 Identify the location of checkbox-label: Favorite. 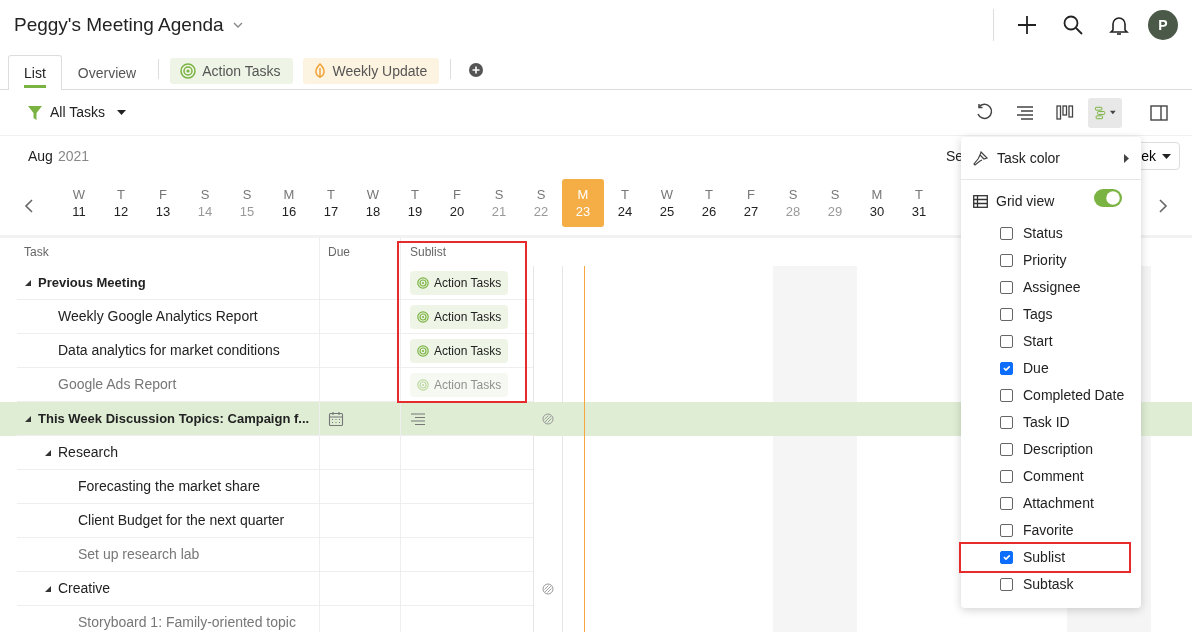
(1048, 530).